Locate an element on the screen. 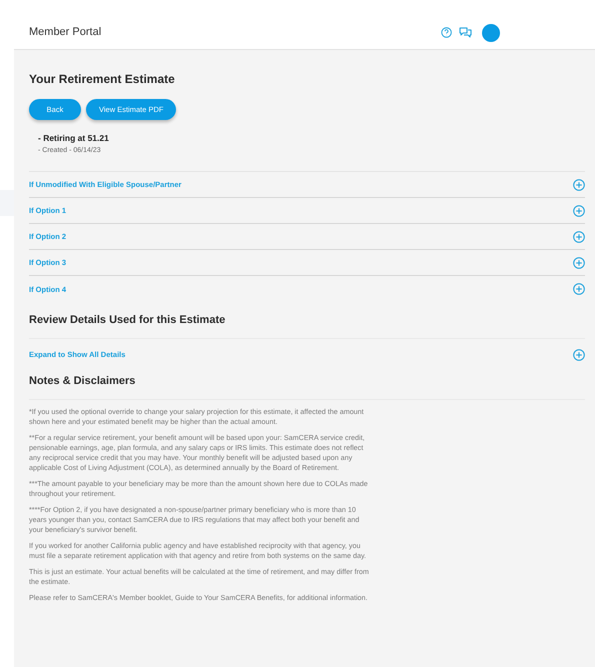 The image size is (595, 667). chat-icon is located at coordinates (465, 32).